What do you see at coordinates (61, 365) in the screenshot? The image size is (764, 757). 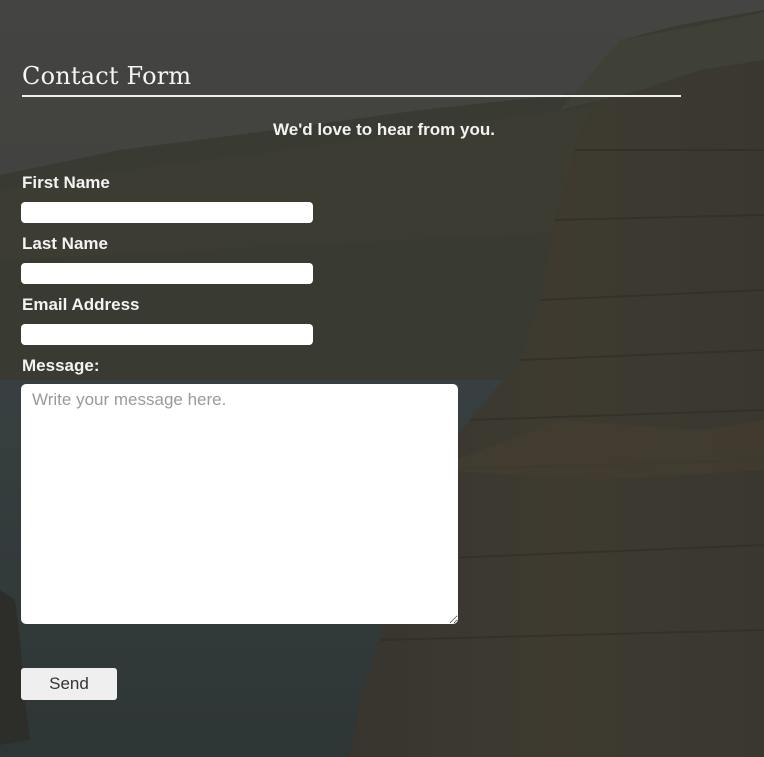 I see `message-label: Message:` at bounding box center [61, 365].